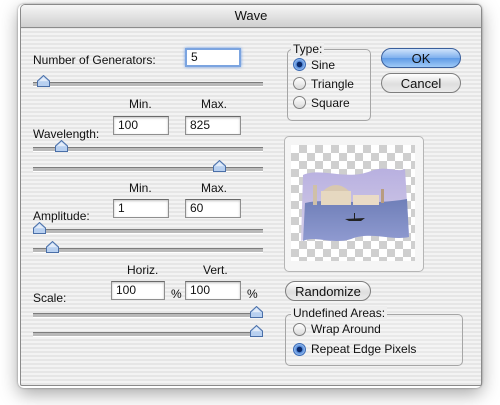  What do you see at coordinates (256, 312) in the screenshot?
I see `scale-horiz-slider-thumb` at bounding box center [256, 312].